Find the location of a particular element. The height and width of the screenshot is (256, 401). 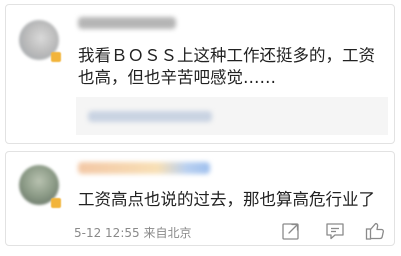

share-button is located at coordinates (291, 231).